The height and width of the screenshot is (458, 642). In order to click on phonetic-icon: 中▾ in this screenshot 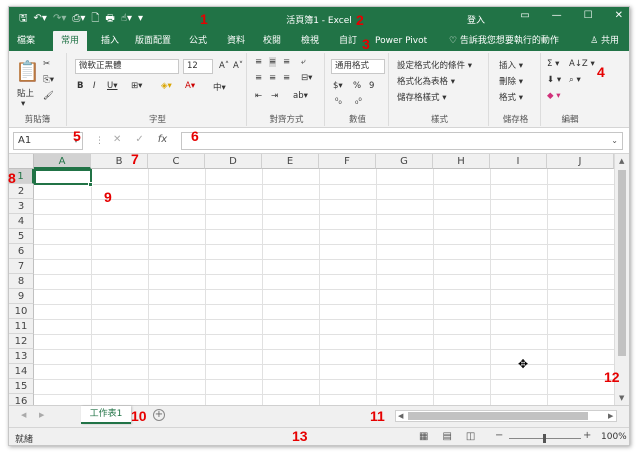, I will do `click(219, 87)`.